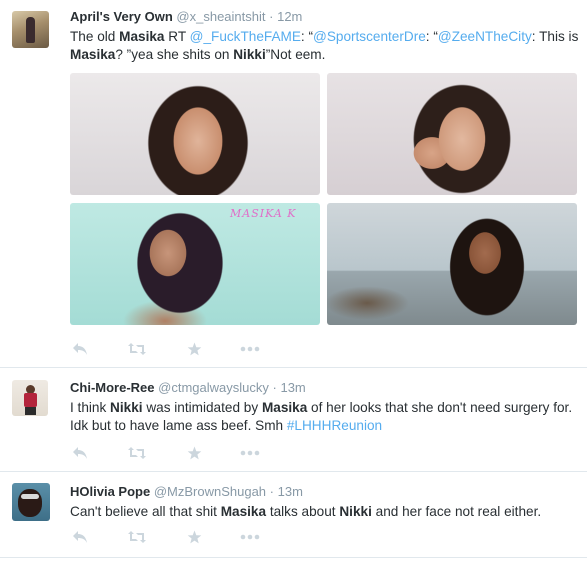 The width and height of the screenshot is (587, 566). Describe the element at coordinates (202, 407) in the screenshot. I see `text-run: was intimidated by` at that location.